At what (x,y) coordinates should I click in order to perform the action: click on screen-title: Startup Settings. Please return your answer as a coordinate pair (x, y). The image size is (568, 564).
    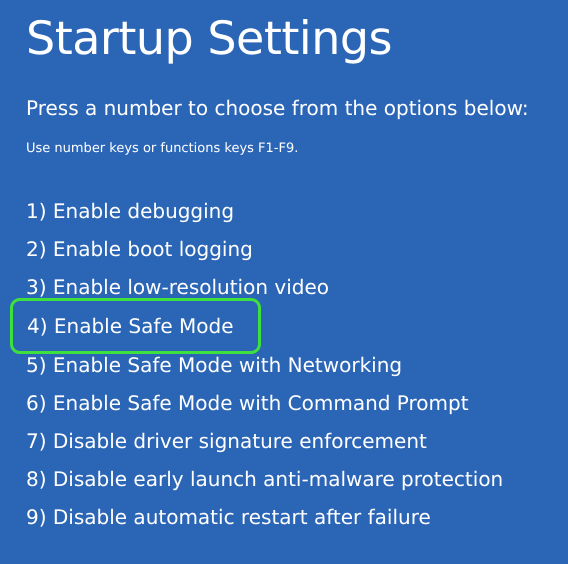
    Looking at the image, I should click on (209, 38).